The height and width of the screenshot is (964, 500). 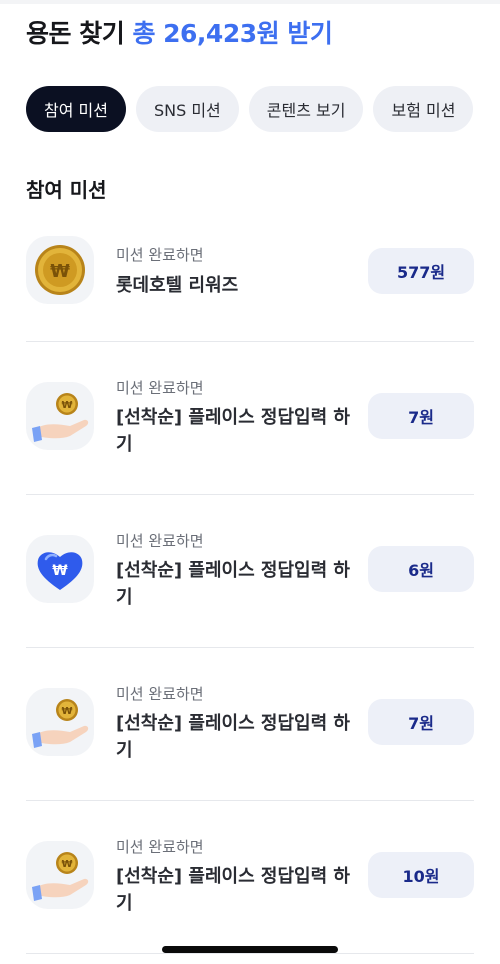 I want to click on home-indicator, so click(x=250, y=949).